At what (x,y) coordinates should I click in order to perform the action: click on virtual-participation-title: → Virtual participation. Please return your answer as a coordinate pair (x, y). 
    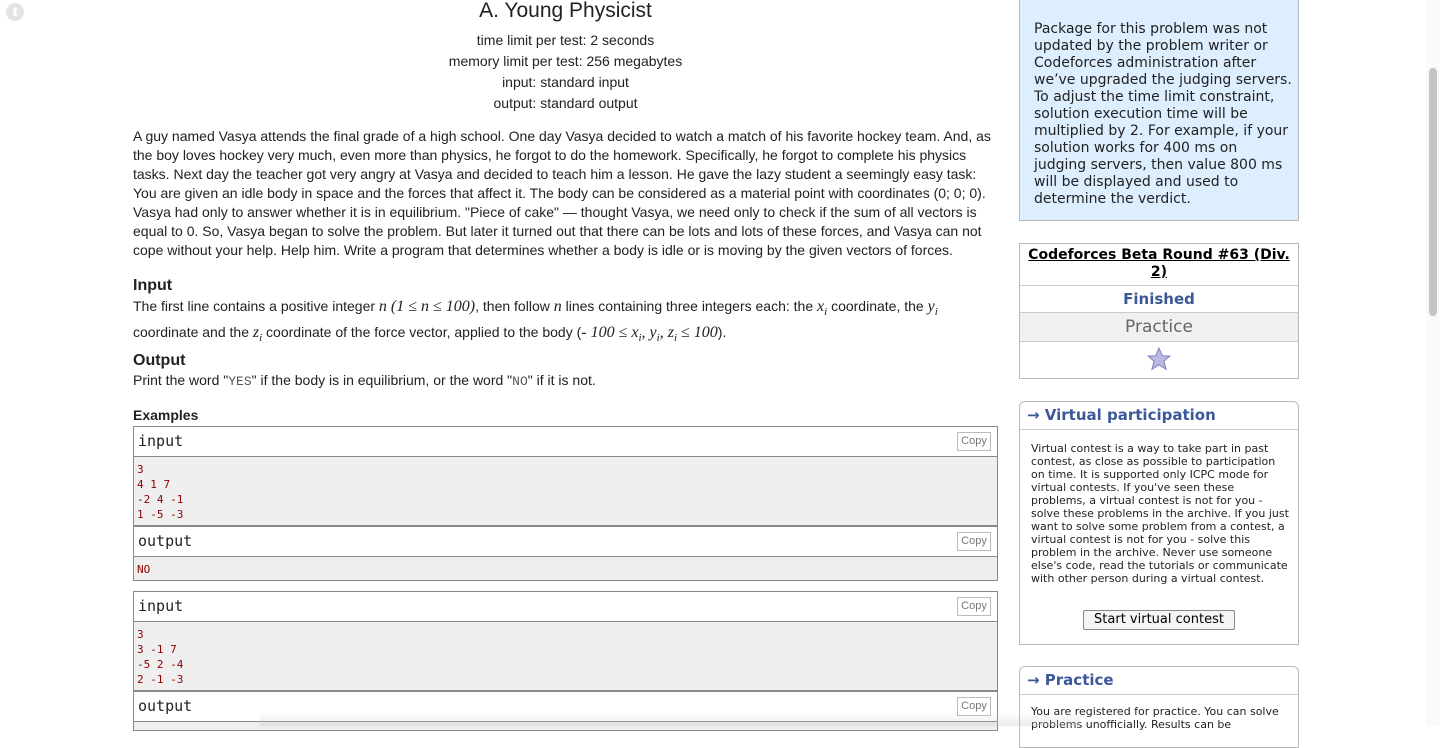
    Looking at the image, I should click on (1121, 415).